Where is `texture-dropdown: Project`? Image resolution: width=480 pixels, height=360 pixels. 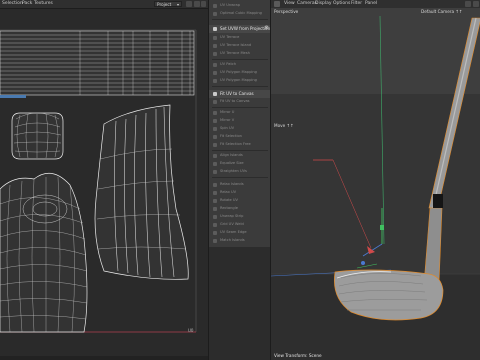
texture-dropdown: Project is located at coordinates (168, 4).